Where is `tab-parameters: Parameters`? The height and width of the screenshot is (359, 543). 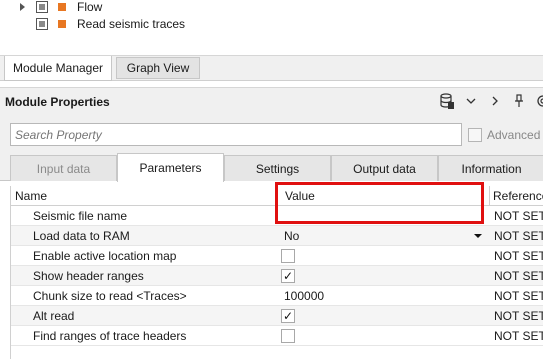
tab-parameters: Parameters is located at coordinates (170, 167).